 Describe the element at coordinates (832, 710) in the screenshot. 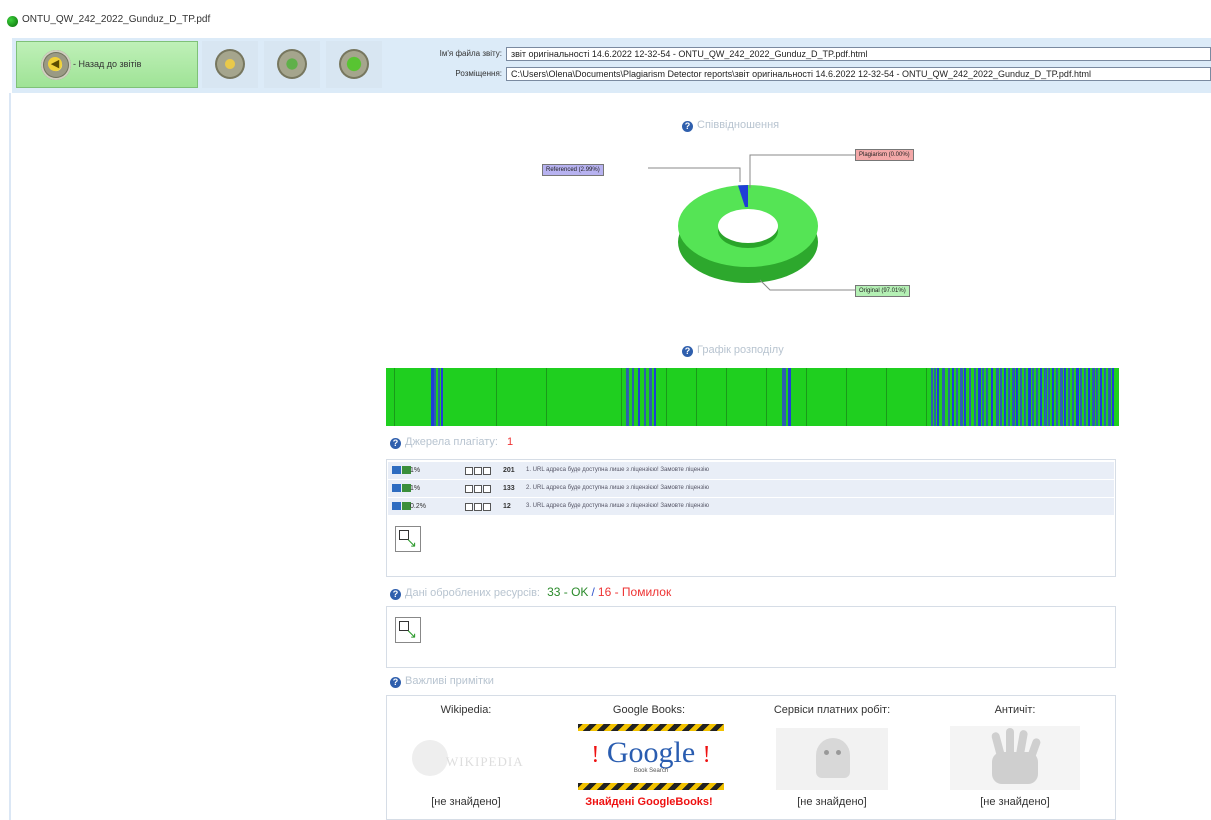

I see `paid-services-label: Сервіси платних робіт:` at that location.